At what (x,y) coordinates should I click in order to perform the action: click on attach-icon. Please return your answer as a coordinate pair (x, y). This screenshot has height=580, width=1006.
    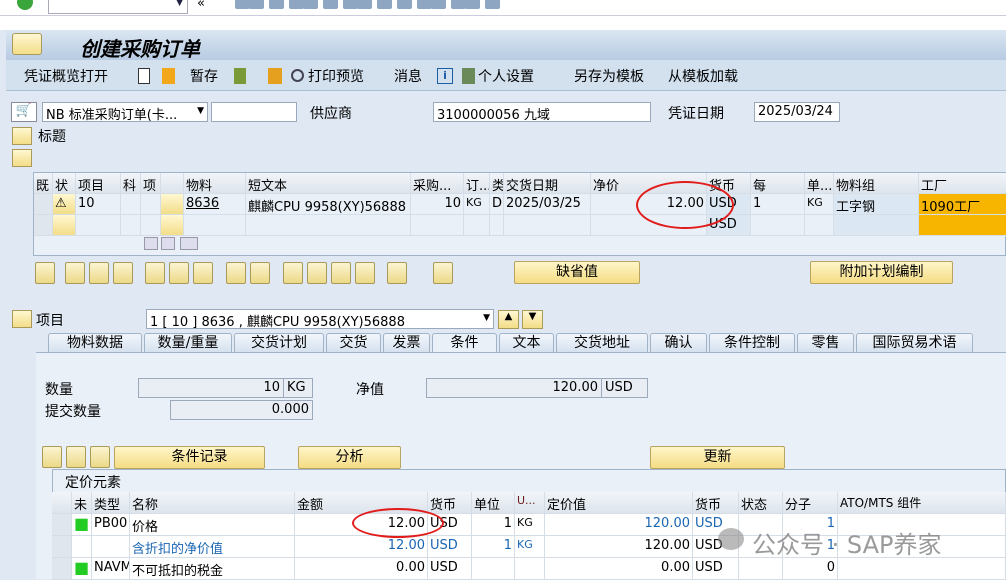
    Looking at the image, I should click on (397, 273).